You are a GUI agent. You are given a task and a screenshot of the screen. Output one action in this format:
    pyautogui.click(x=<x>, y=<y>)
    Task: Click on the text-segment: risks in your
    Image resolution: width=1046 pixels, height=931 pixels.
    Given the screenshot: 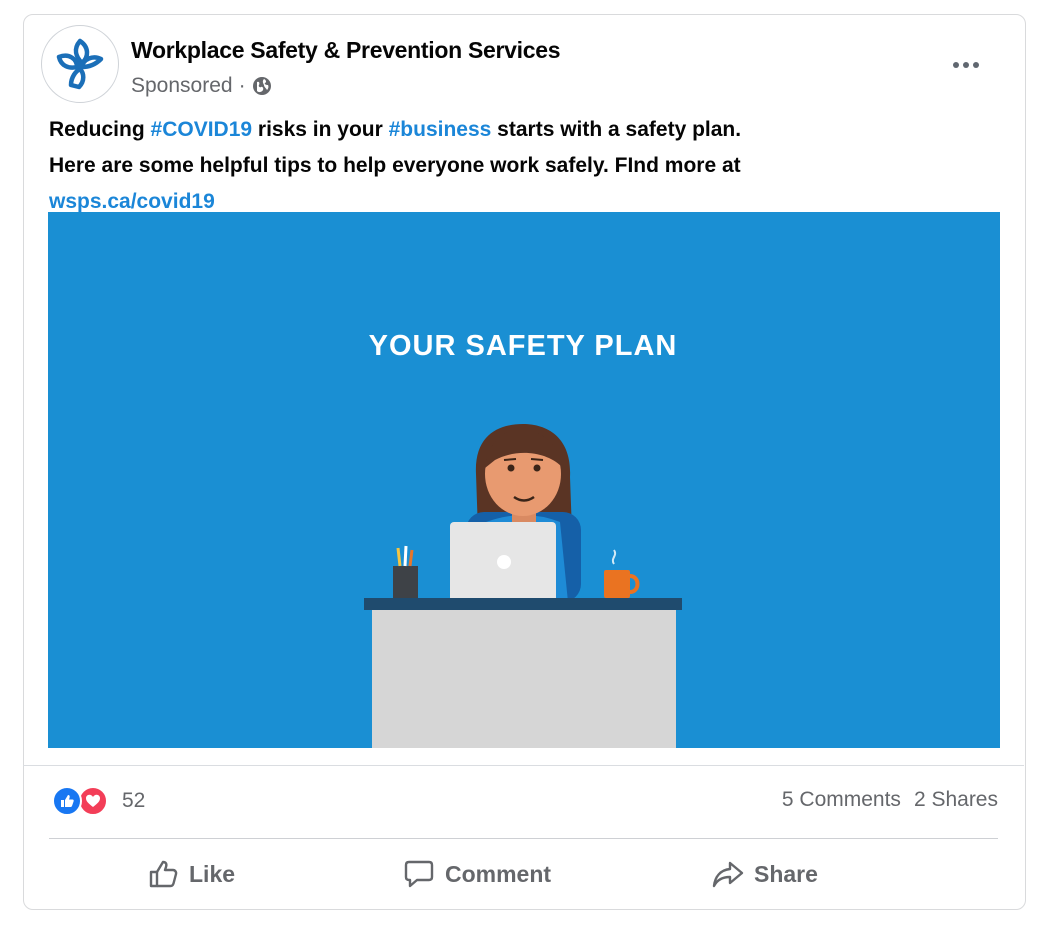 What is the action you would take?
    pyautogui.click(x=320, y=129)
    